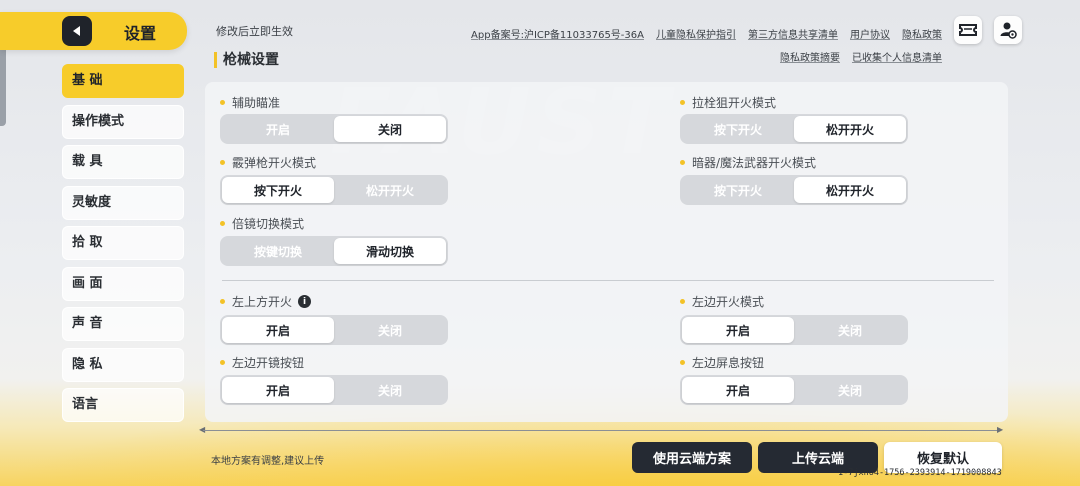  I want to click on settings-sidebar: 基 础 操作模式 载 具 灵敏度 拾 取 画 面 声 音 隐 私 语言, so click(123, 246).